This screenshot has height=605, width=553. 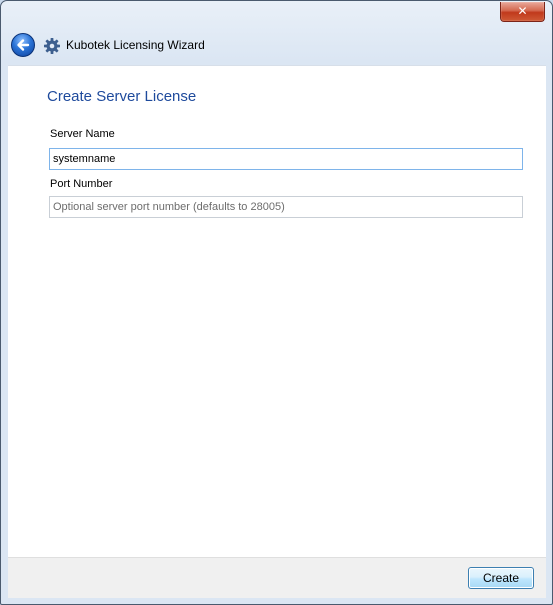 What do you see at coordinates (135, 45) in the screenshot?
I see `window-title: Kubotek Licensing Wizard` at bounding box center [135, 45].